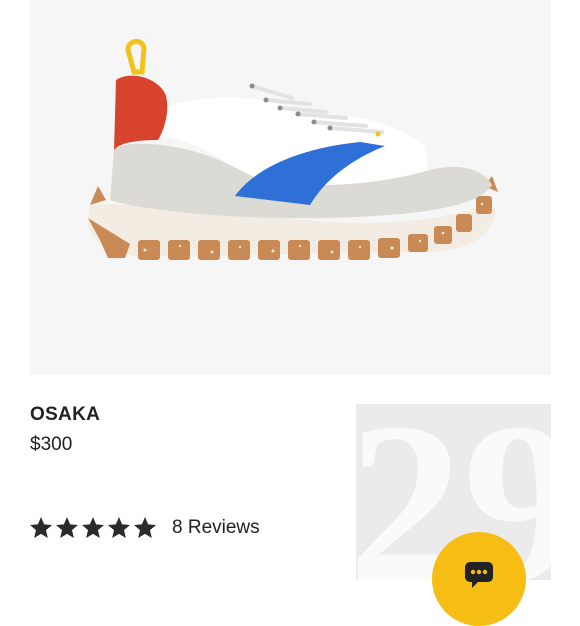 Image resolution: width=580 pixels, height=626 pixels. What do you see at coordinates (216, 528) in the screenshot?
I see `reviews-link: 8 Reviews` at bounding box center [216, 528].